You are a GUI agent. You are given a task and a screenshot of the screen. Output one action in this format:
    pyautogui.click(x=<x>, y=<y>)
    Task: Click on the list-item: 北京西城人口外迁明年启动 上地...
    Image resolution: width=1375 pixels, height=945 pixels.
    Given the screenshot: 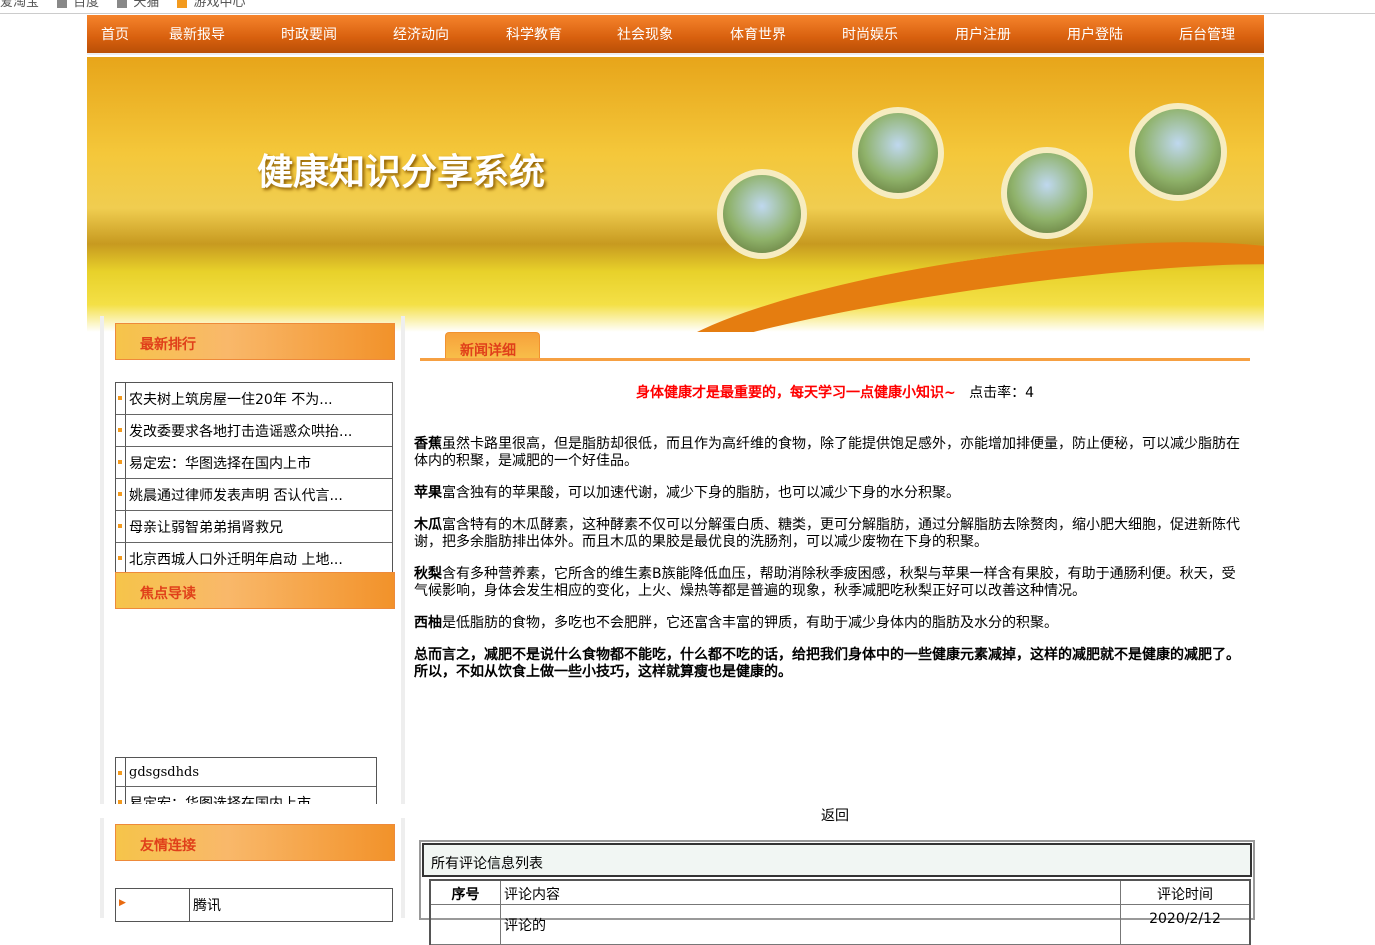 What is the action you would take?
    pyautogui.click(x=254, y=559)
    